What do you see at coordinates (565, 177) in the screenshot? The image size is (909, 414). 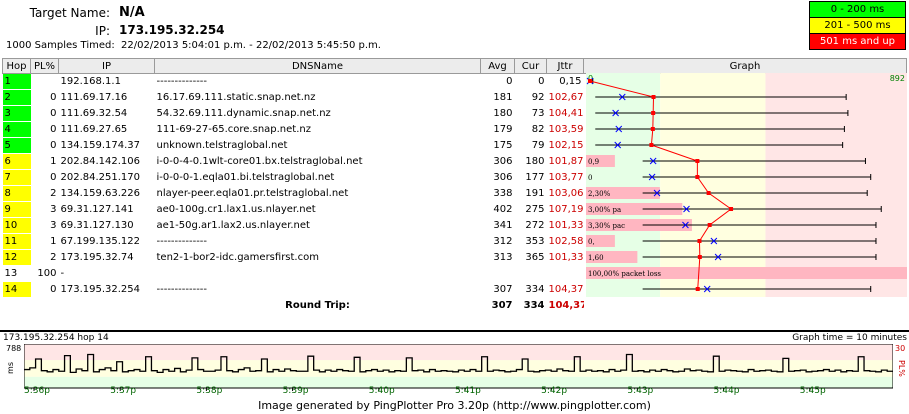 I see `jitter: 103,77` at bounding box center [565, 177].